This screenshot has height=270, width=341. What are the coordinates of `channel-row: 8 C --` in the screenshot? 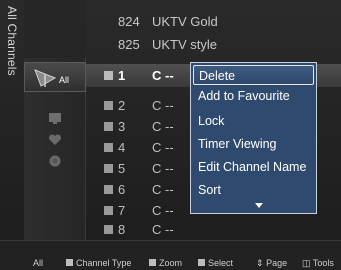 It's located at (213, 229).